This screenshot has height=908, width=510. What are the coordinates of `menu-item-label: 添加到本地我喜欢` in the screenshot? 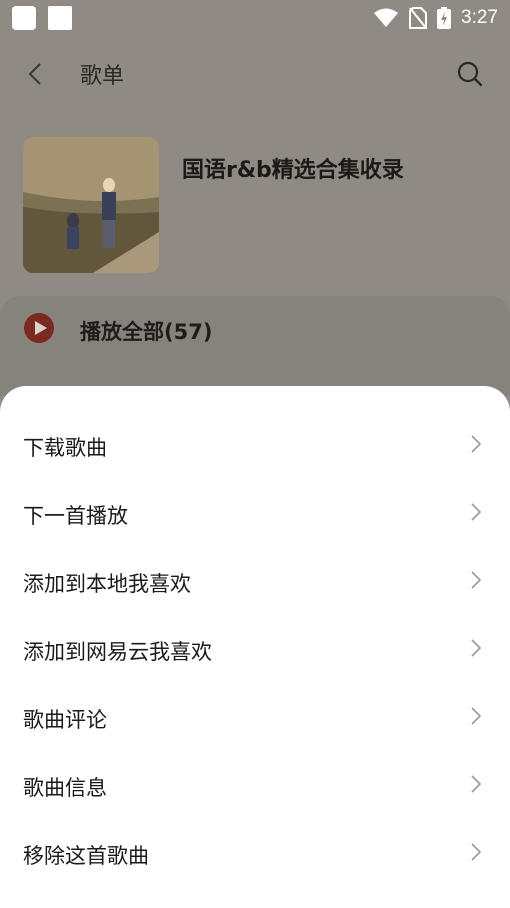 It's located at (107, 584).